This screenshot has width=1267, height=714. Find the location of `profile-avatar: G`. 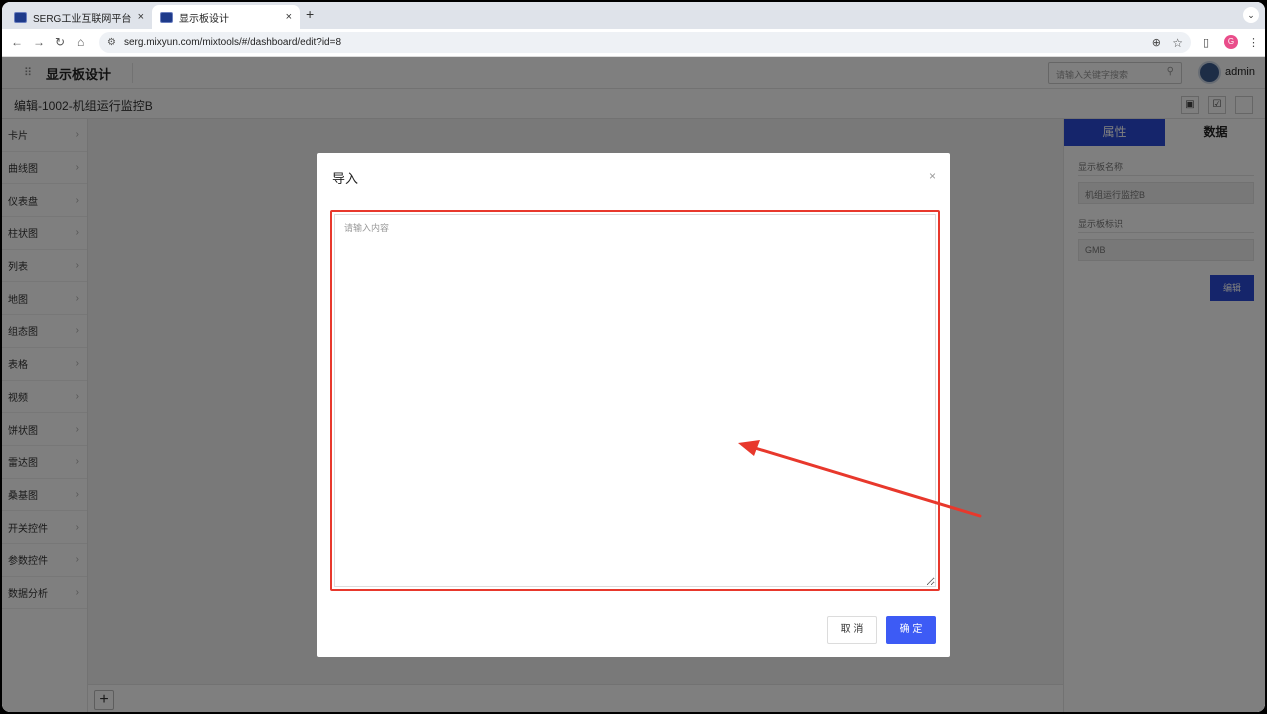

profile-avatar: G is located at coordinates (1231, 42).